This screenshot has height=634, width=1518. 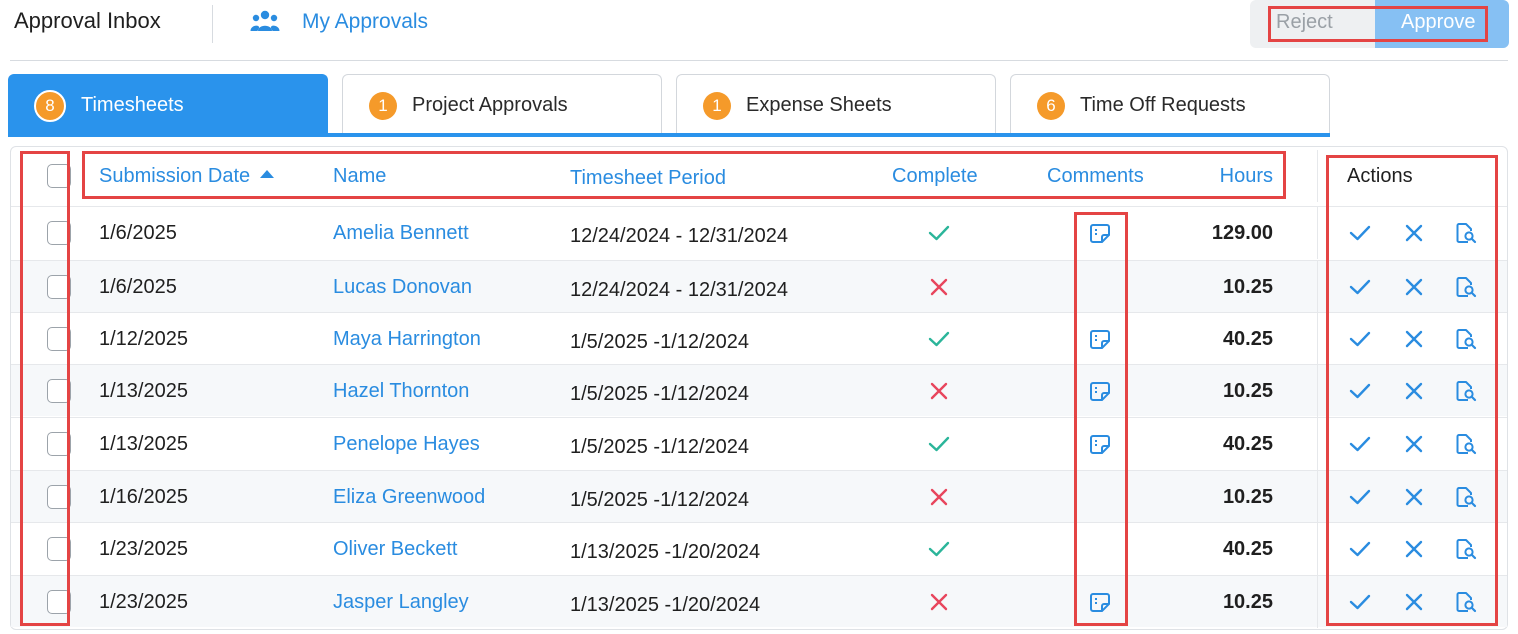 What do you see at coordinates (401, 602) in the screenshot?
I see `employee-name-link: Jasper Langley` at bounding box center [401, 602].